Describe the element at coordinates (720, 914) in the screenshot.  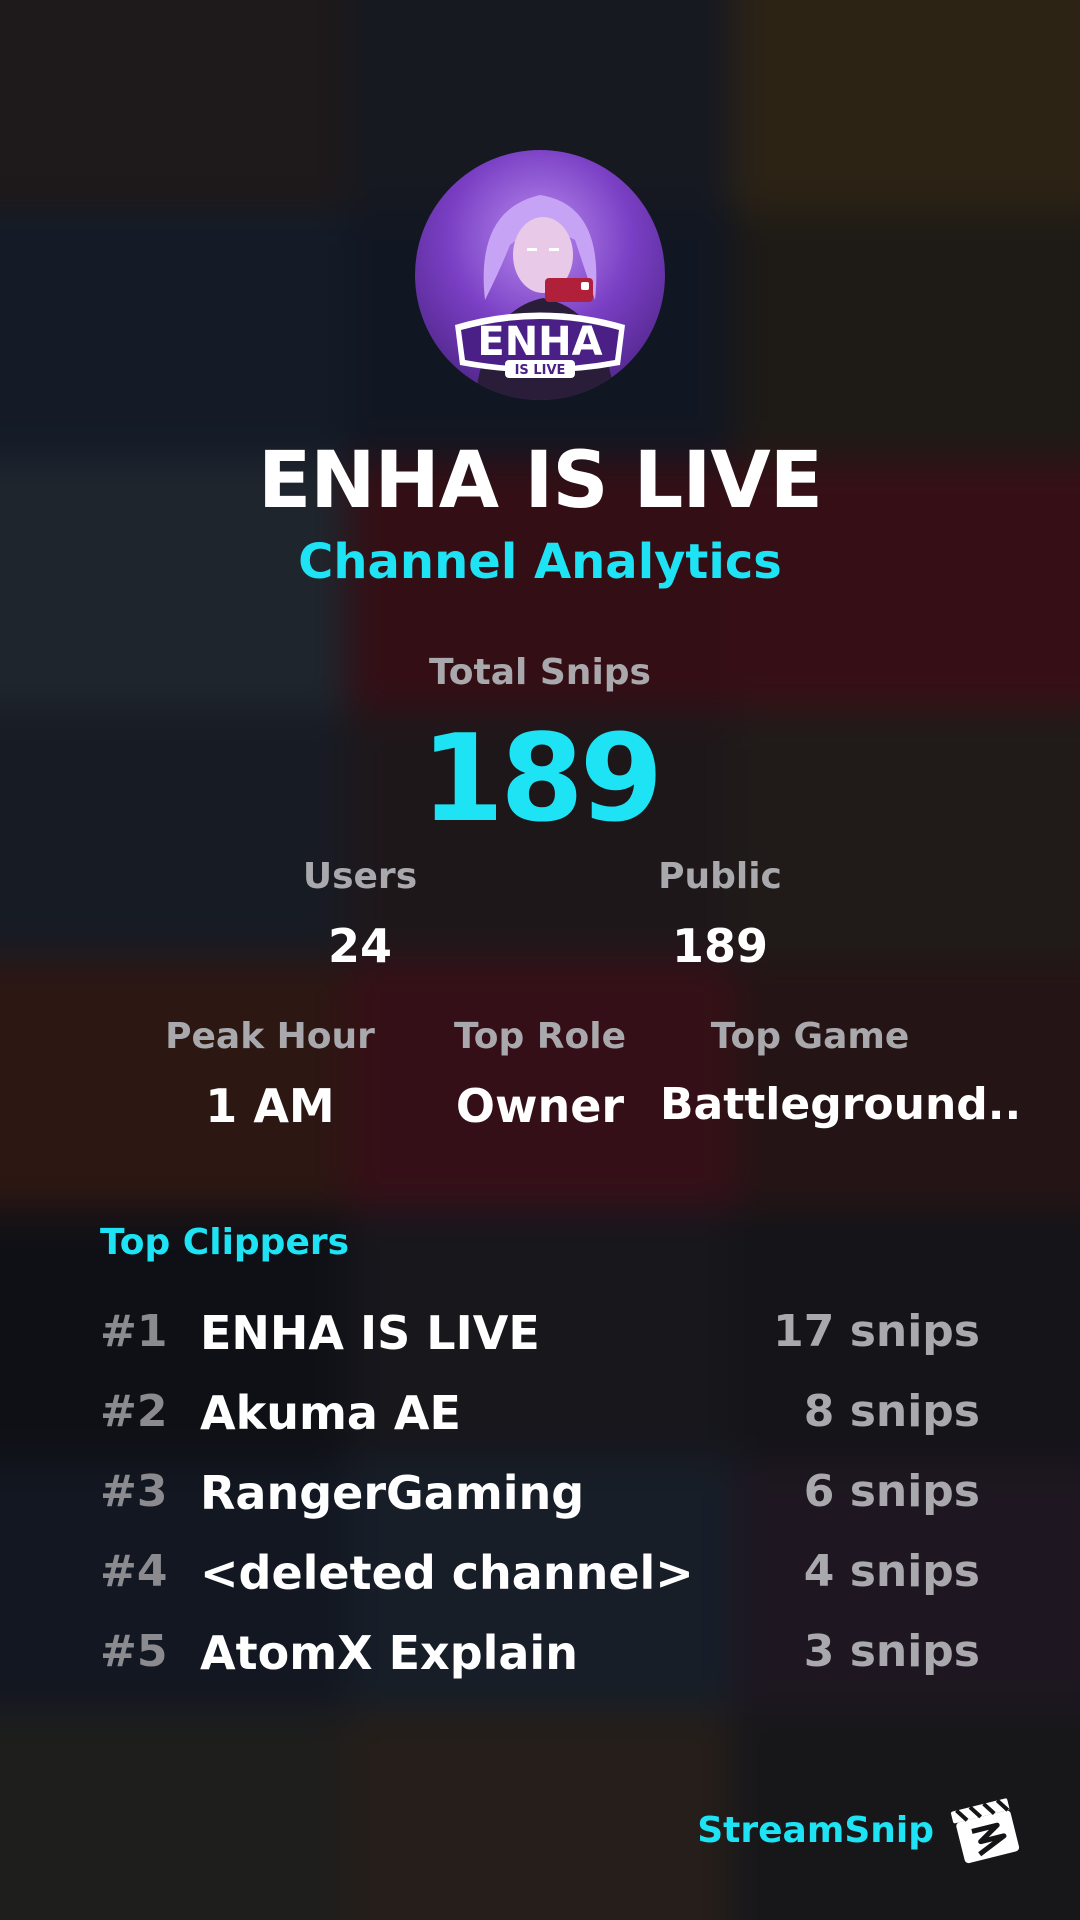
I see `stat-public: Public 189` at that location.